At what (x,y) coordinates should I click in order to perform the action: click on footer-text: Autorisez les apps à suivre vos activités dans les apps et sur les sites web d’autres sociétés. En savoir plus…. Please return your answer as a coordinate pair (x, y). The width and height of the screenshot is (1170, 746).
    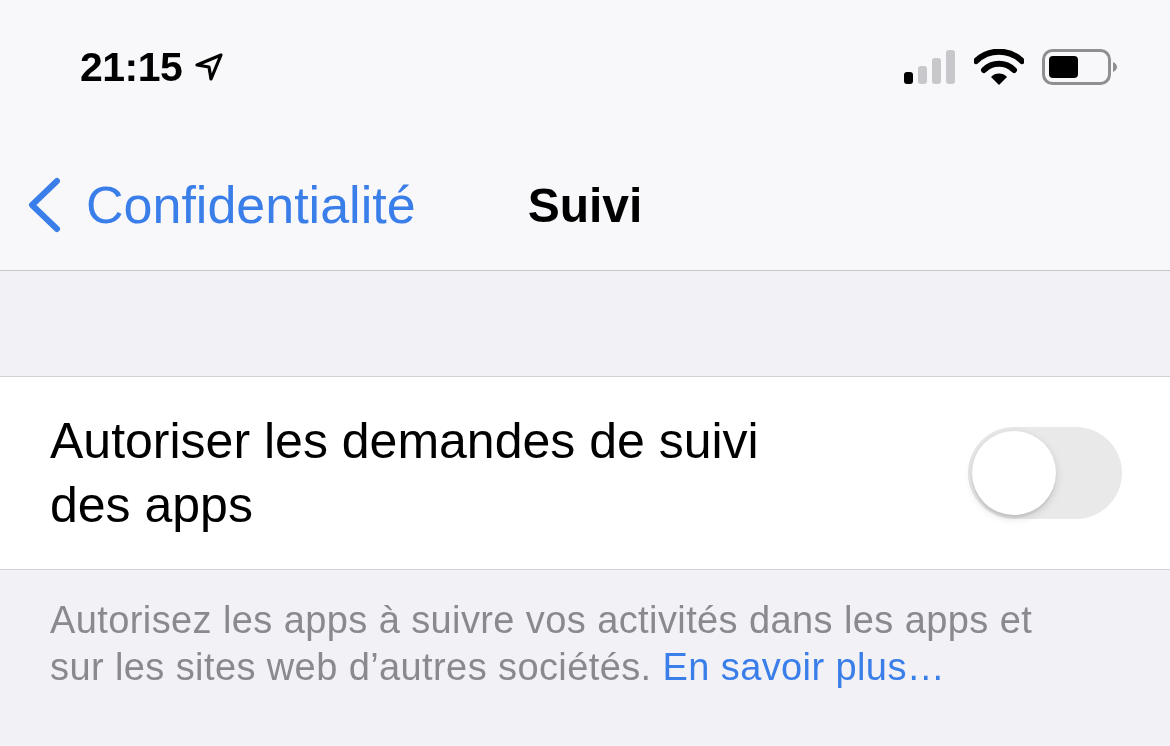
    Looking at the image, I should click on (542, 644).